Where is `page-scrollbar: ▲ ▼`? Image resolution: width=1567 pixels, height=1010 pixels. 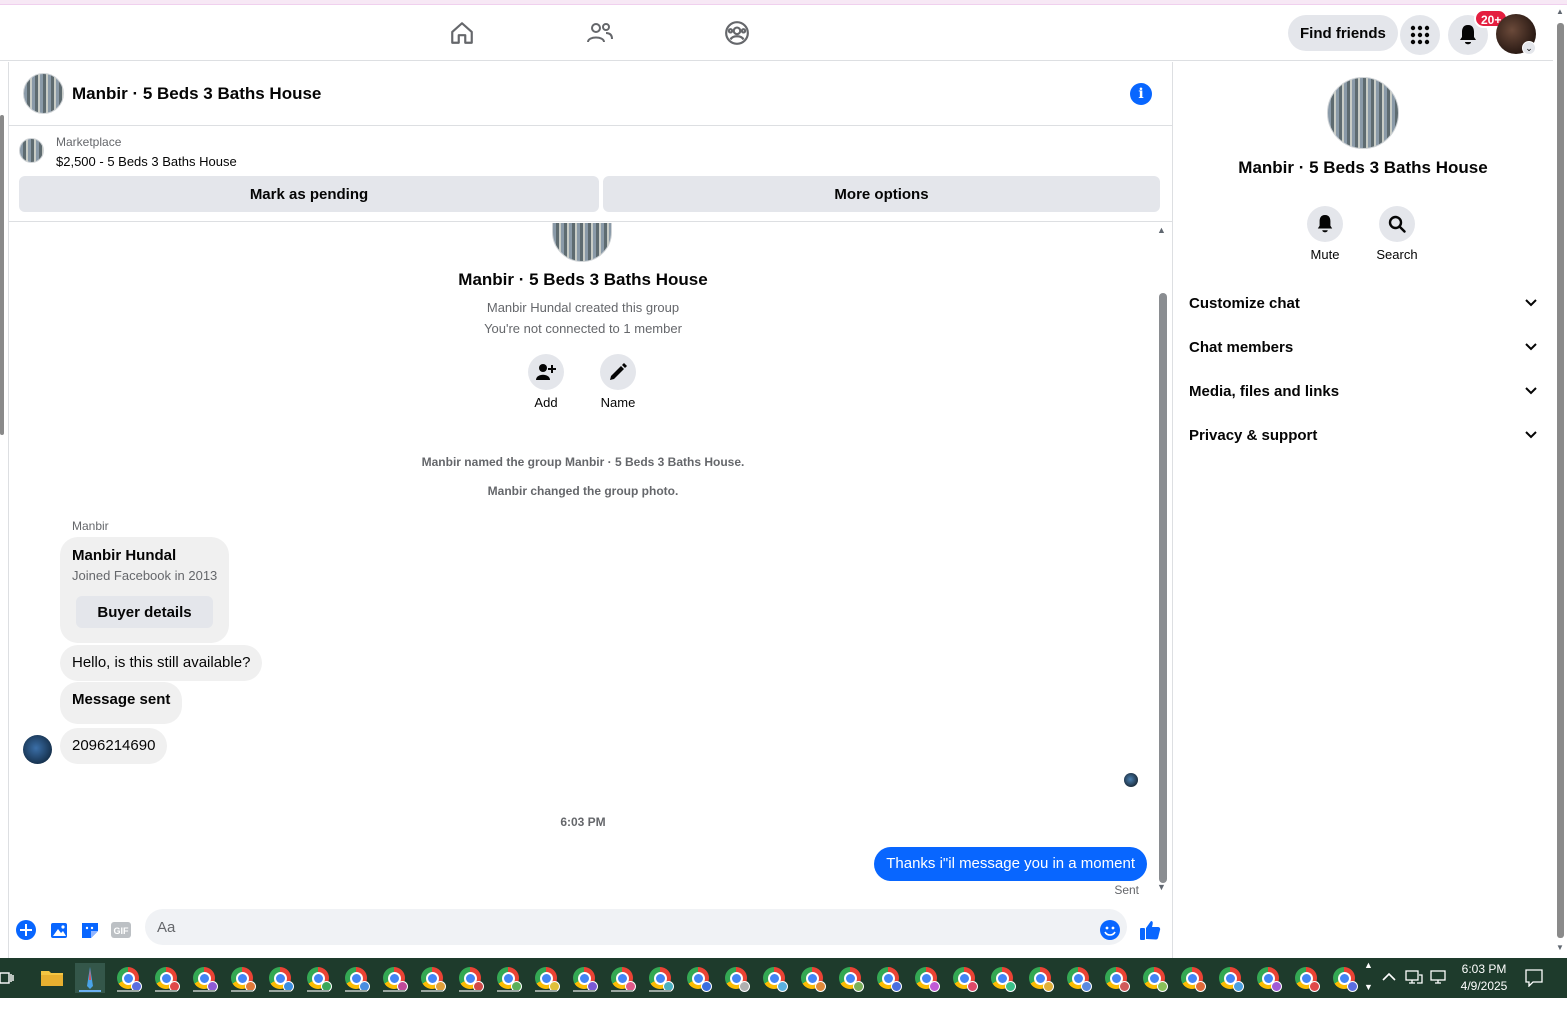 page-scrollbar: ▲ ▼ is located at coordinates (1560, 481).